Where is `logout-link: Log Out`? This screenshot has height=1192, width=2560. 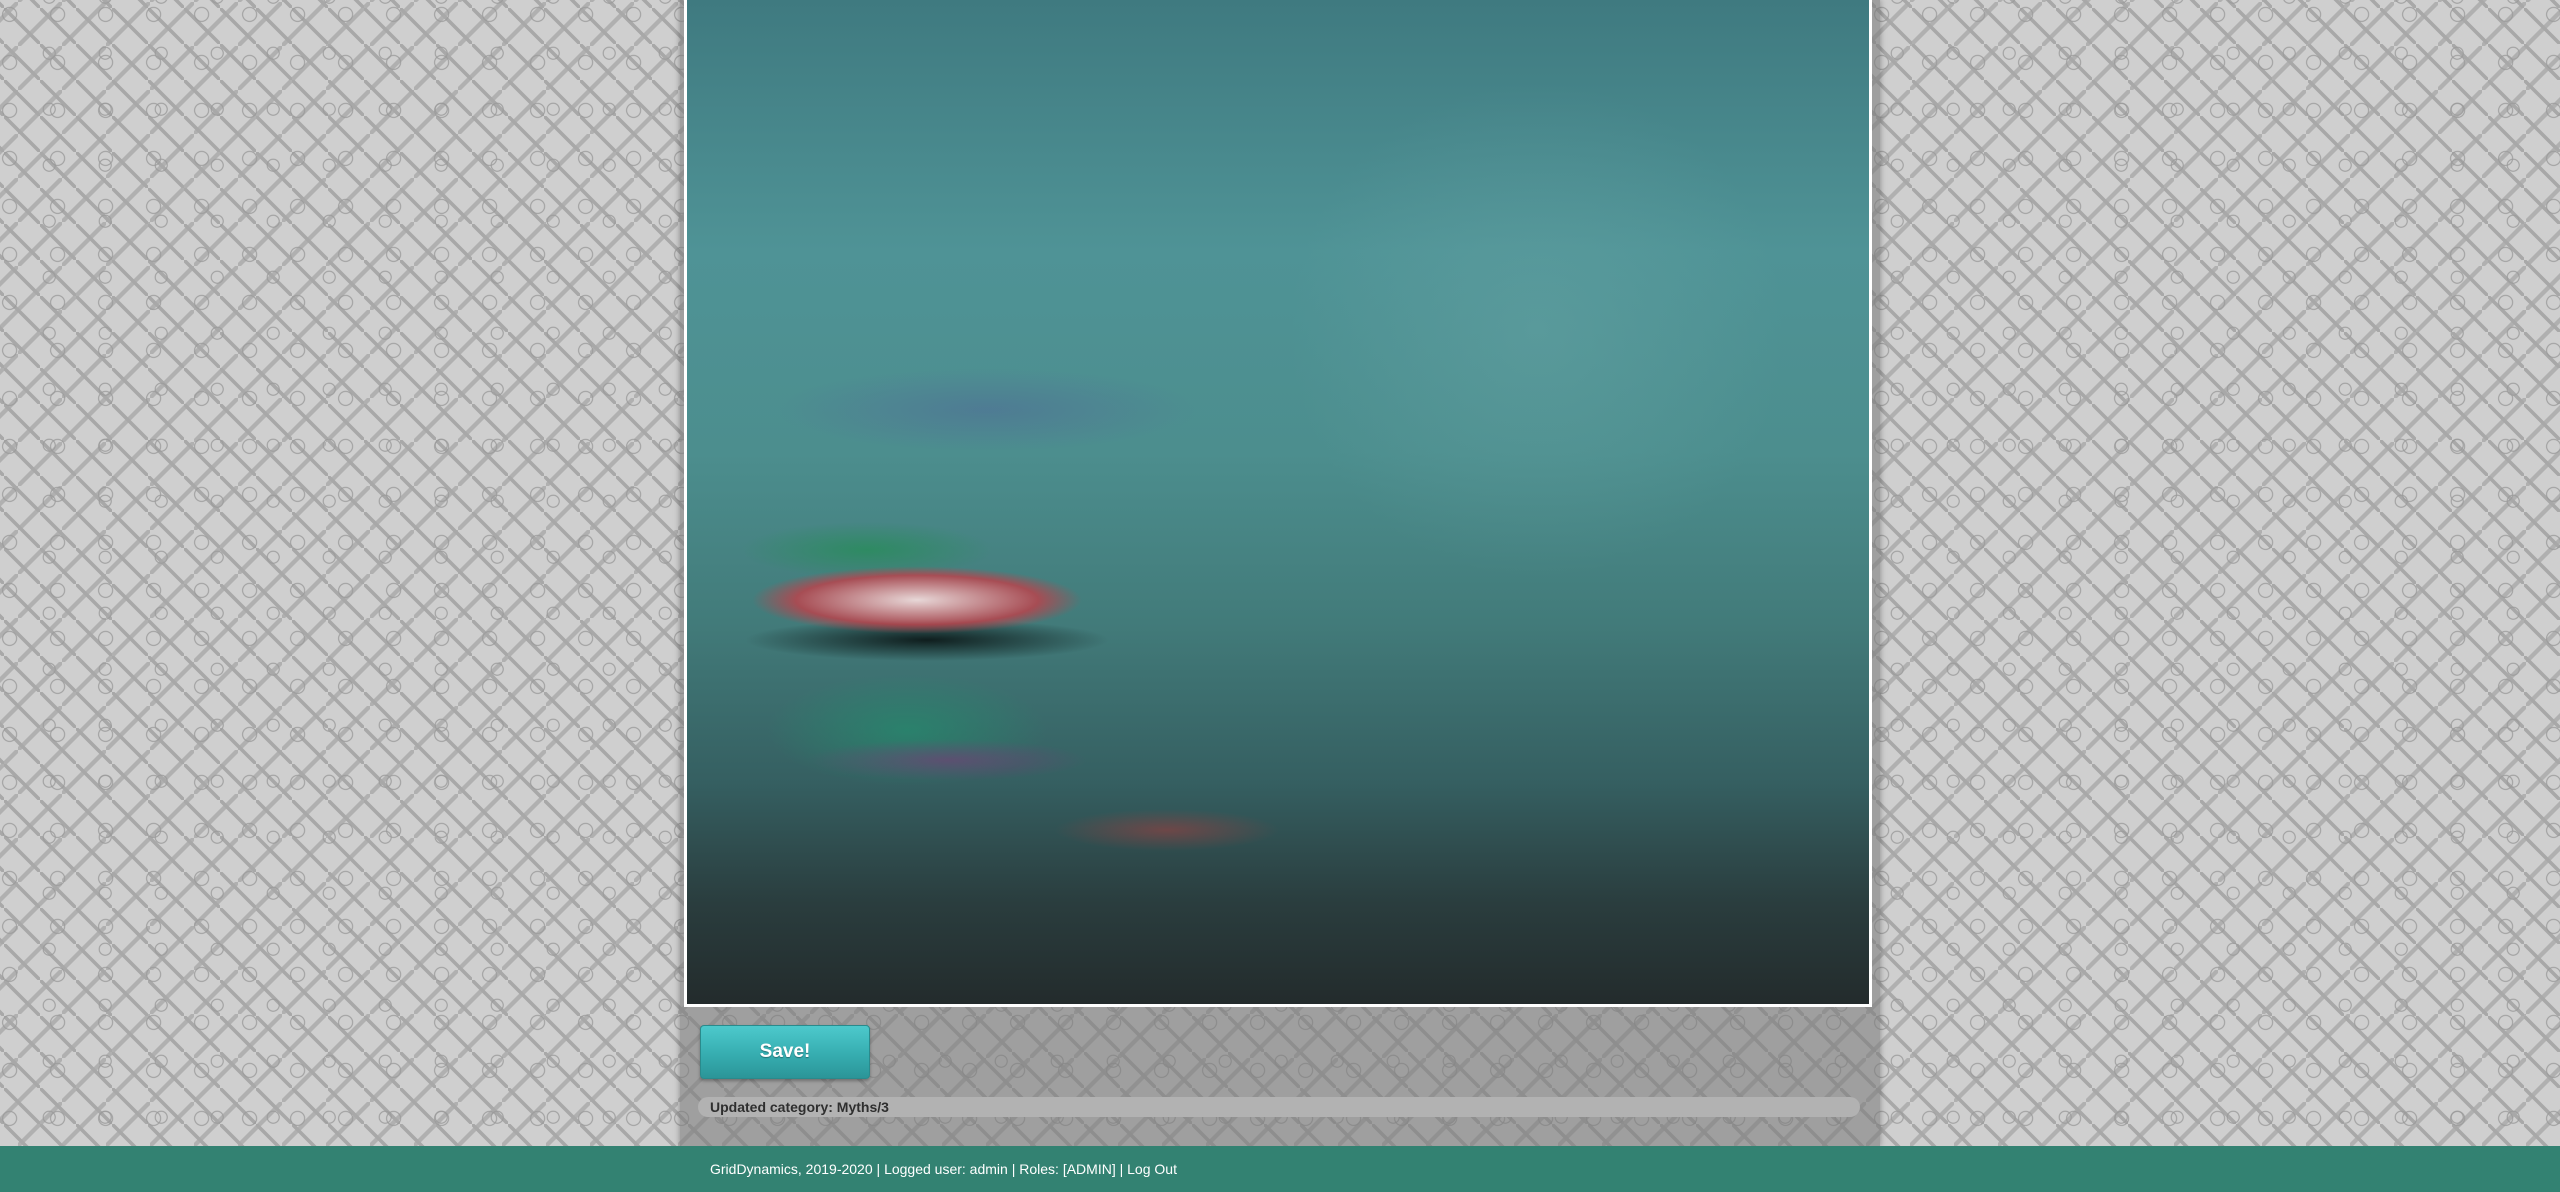
logout-link: Log Out is located at coordinates (1152, 1169).